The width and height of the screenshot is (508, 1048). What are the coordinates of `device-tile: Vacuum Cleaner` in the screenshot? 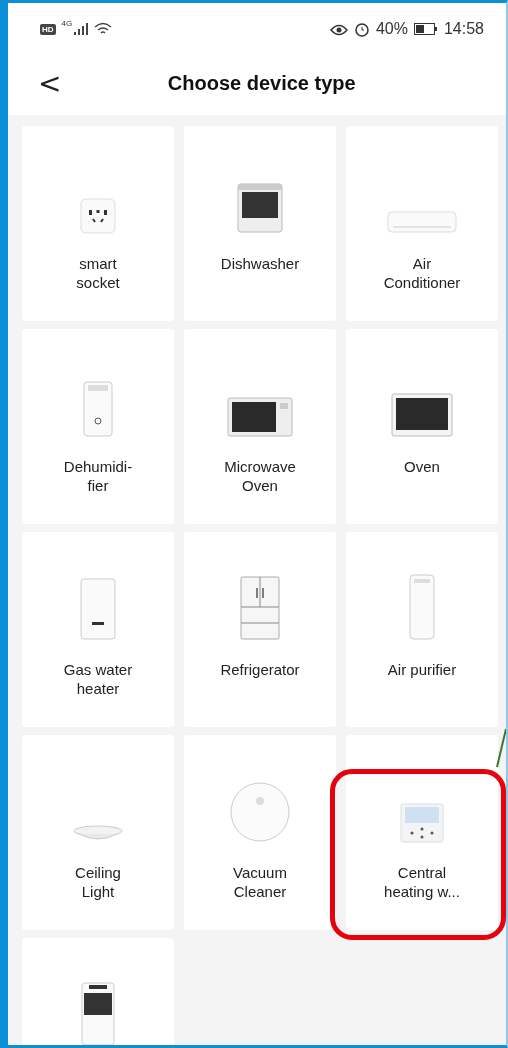 It's located at (260, 832).